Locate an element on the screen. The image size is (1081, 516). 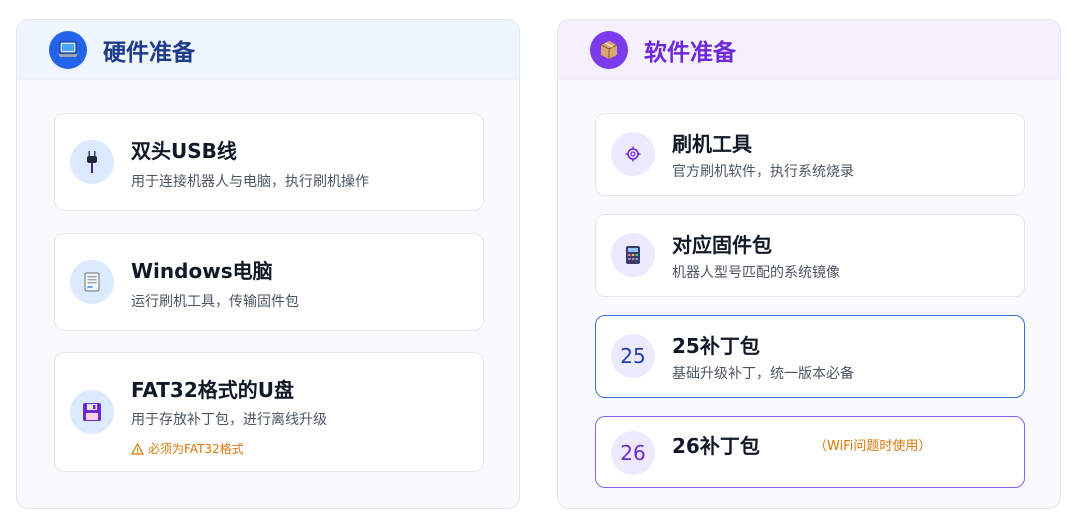
warning-icon is located at coordinates (137, 448).